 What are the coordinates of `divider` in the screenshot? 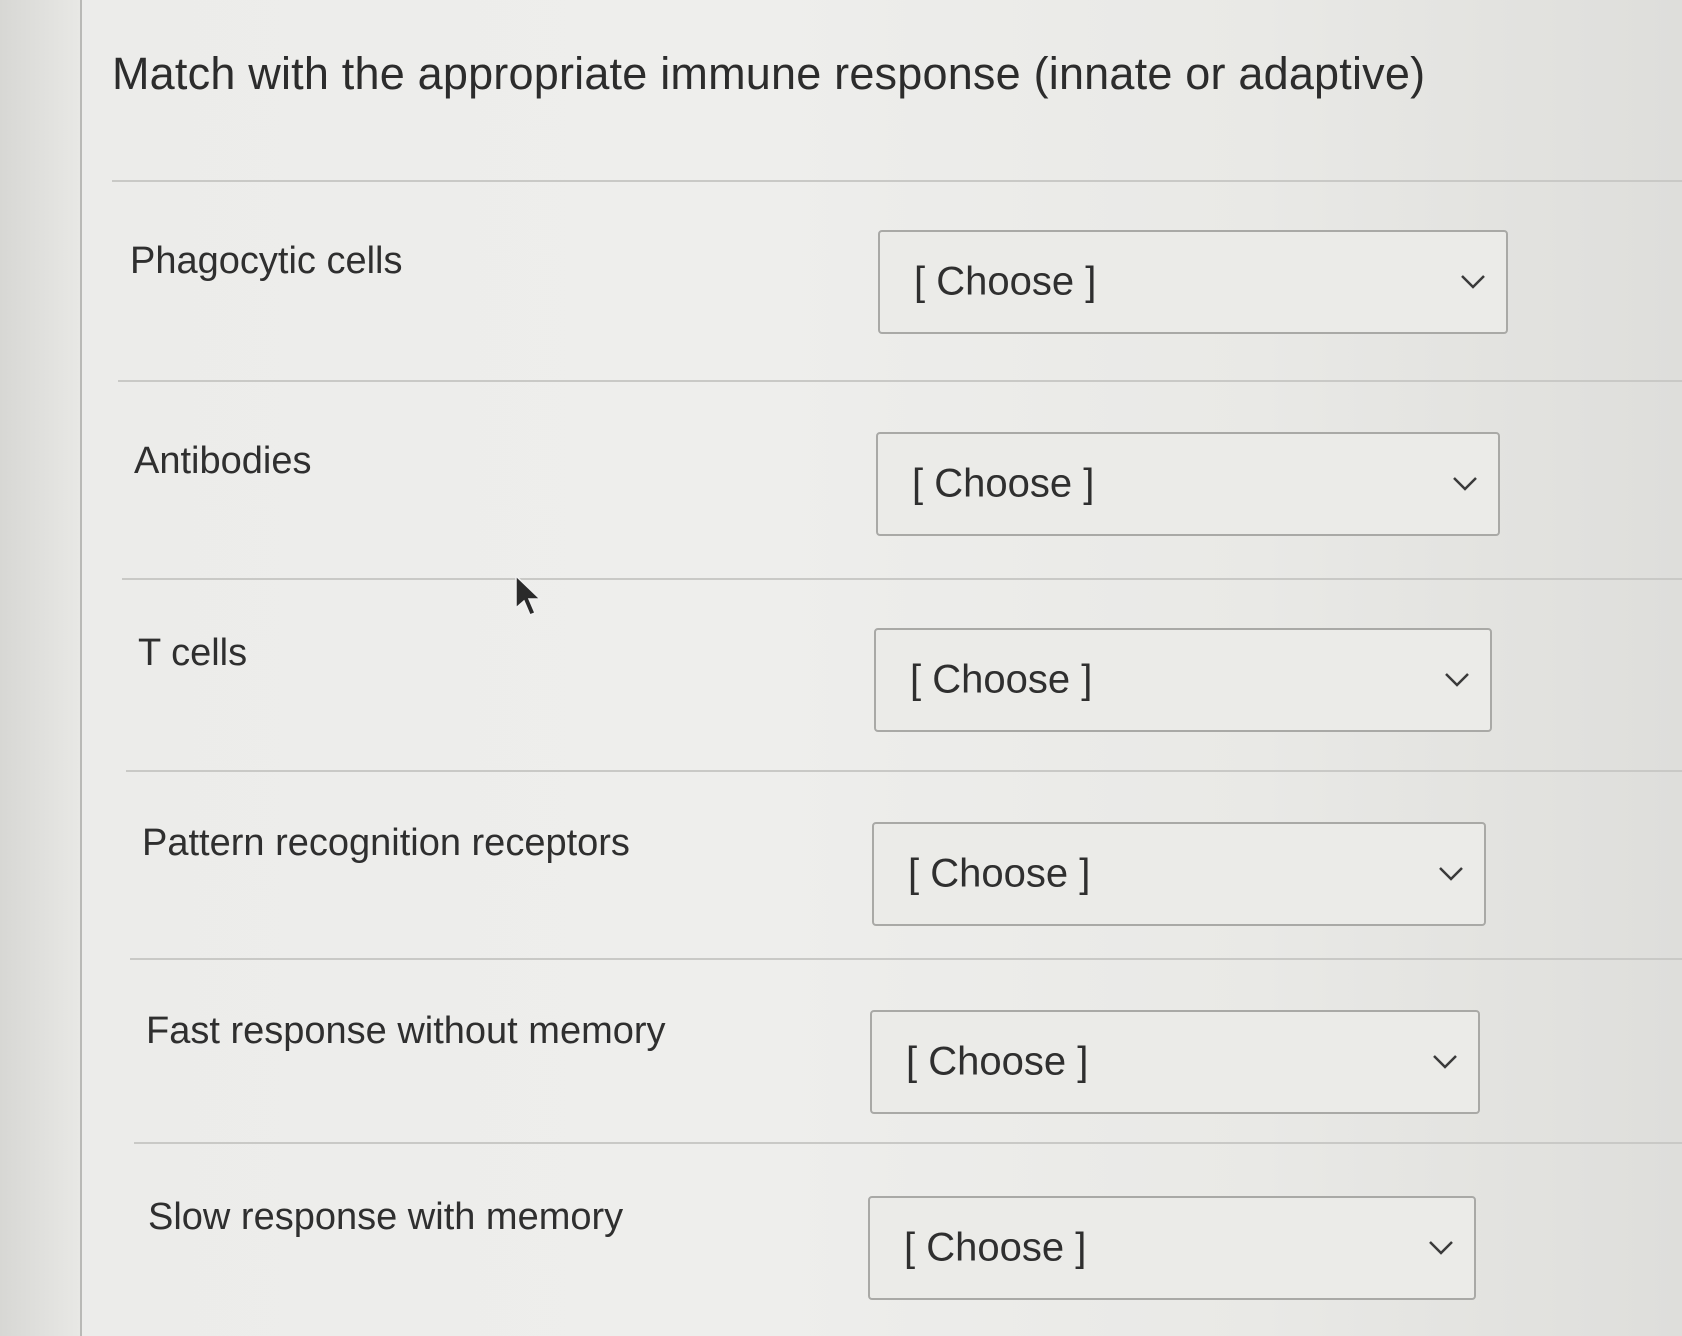 It's located at (897, 181).